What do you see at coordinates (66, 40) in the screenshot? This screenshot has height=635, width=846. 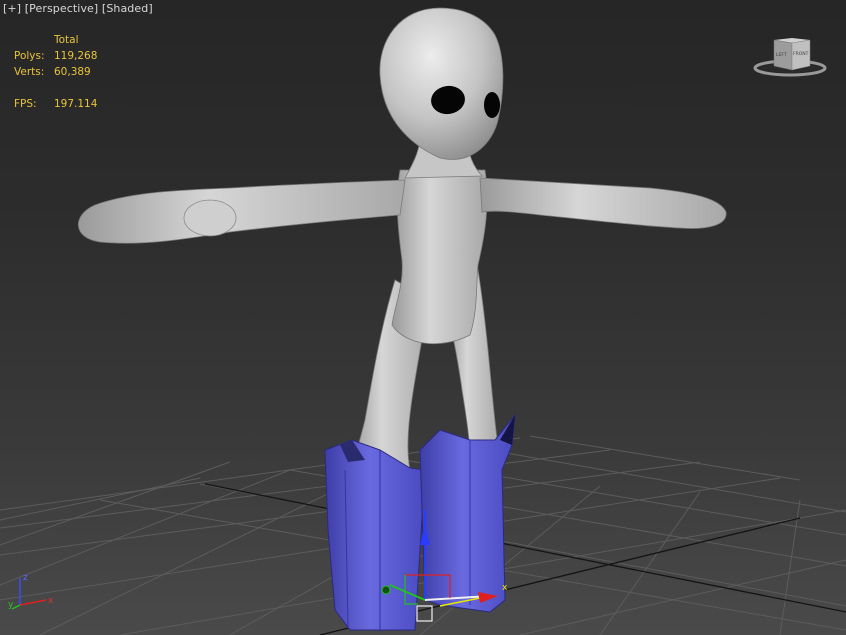 I see `stats-header: Total` at bounding box center [66, 40].